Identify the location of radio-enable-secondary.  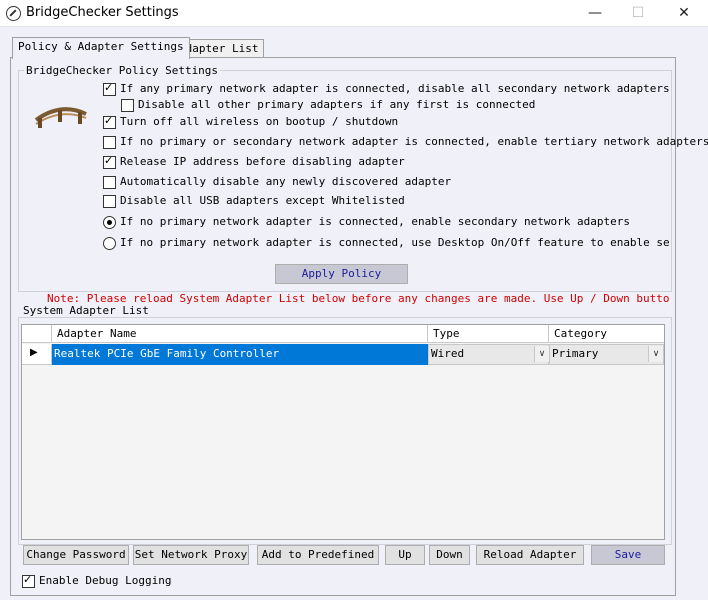
(109, 222).